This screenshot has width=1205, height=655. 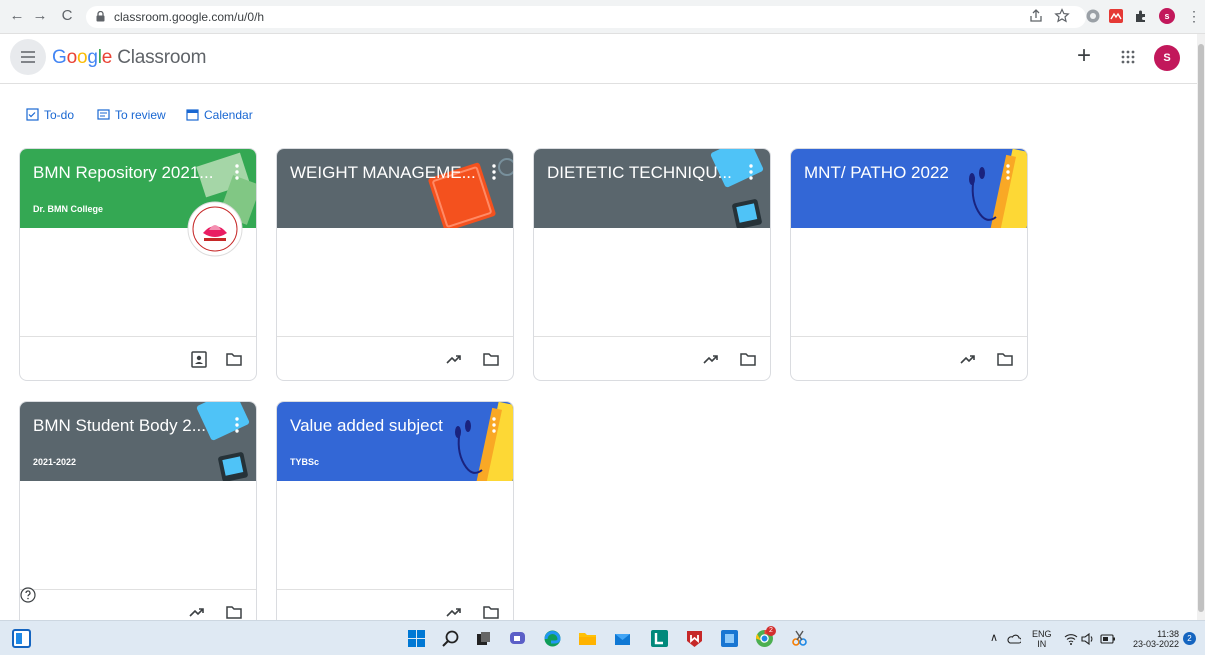 What do you see at coordinates (1141, 16) in the screenshot?
I see `puzzle-icon` at bounding box center [1141, 16].